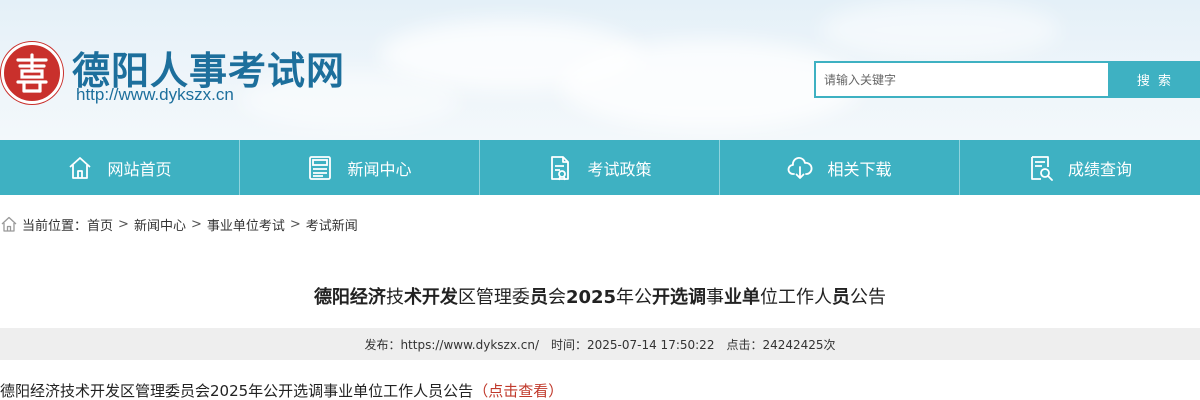  What do you see at coordinates (742, 297) in the screenshot?
I see `article-title-part: 业单` at bounding box center [742, 297].